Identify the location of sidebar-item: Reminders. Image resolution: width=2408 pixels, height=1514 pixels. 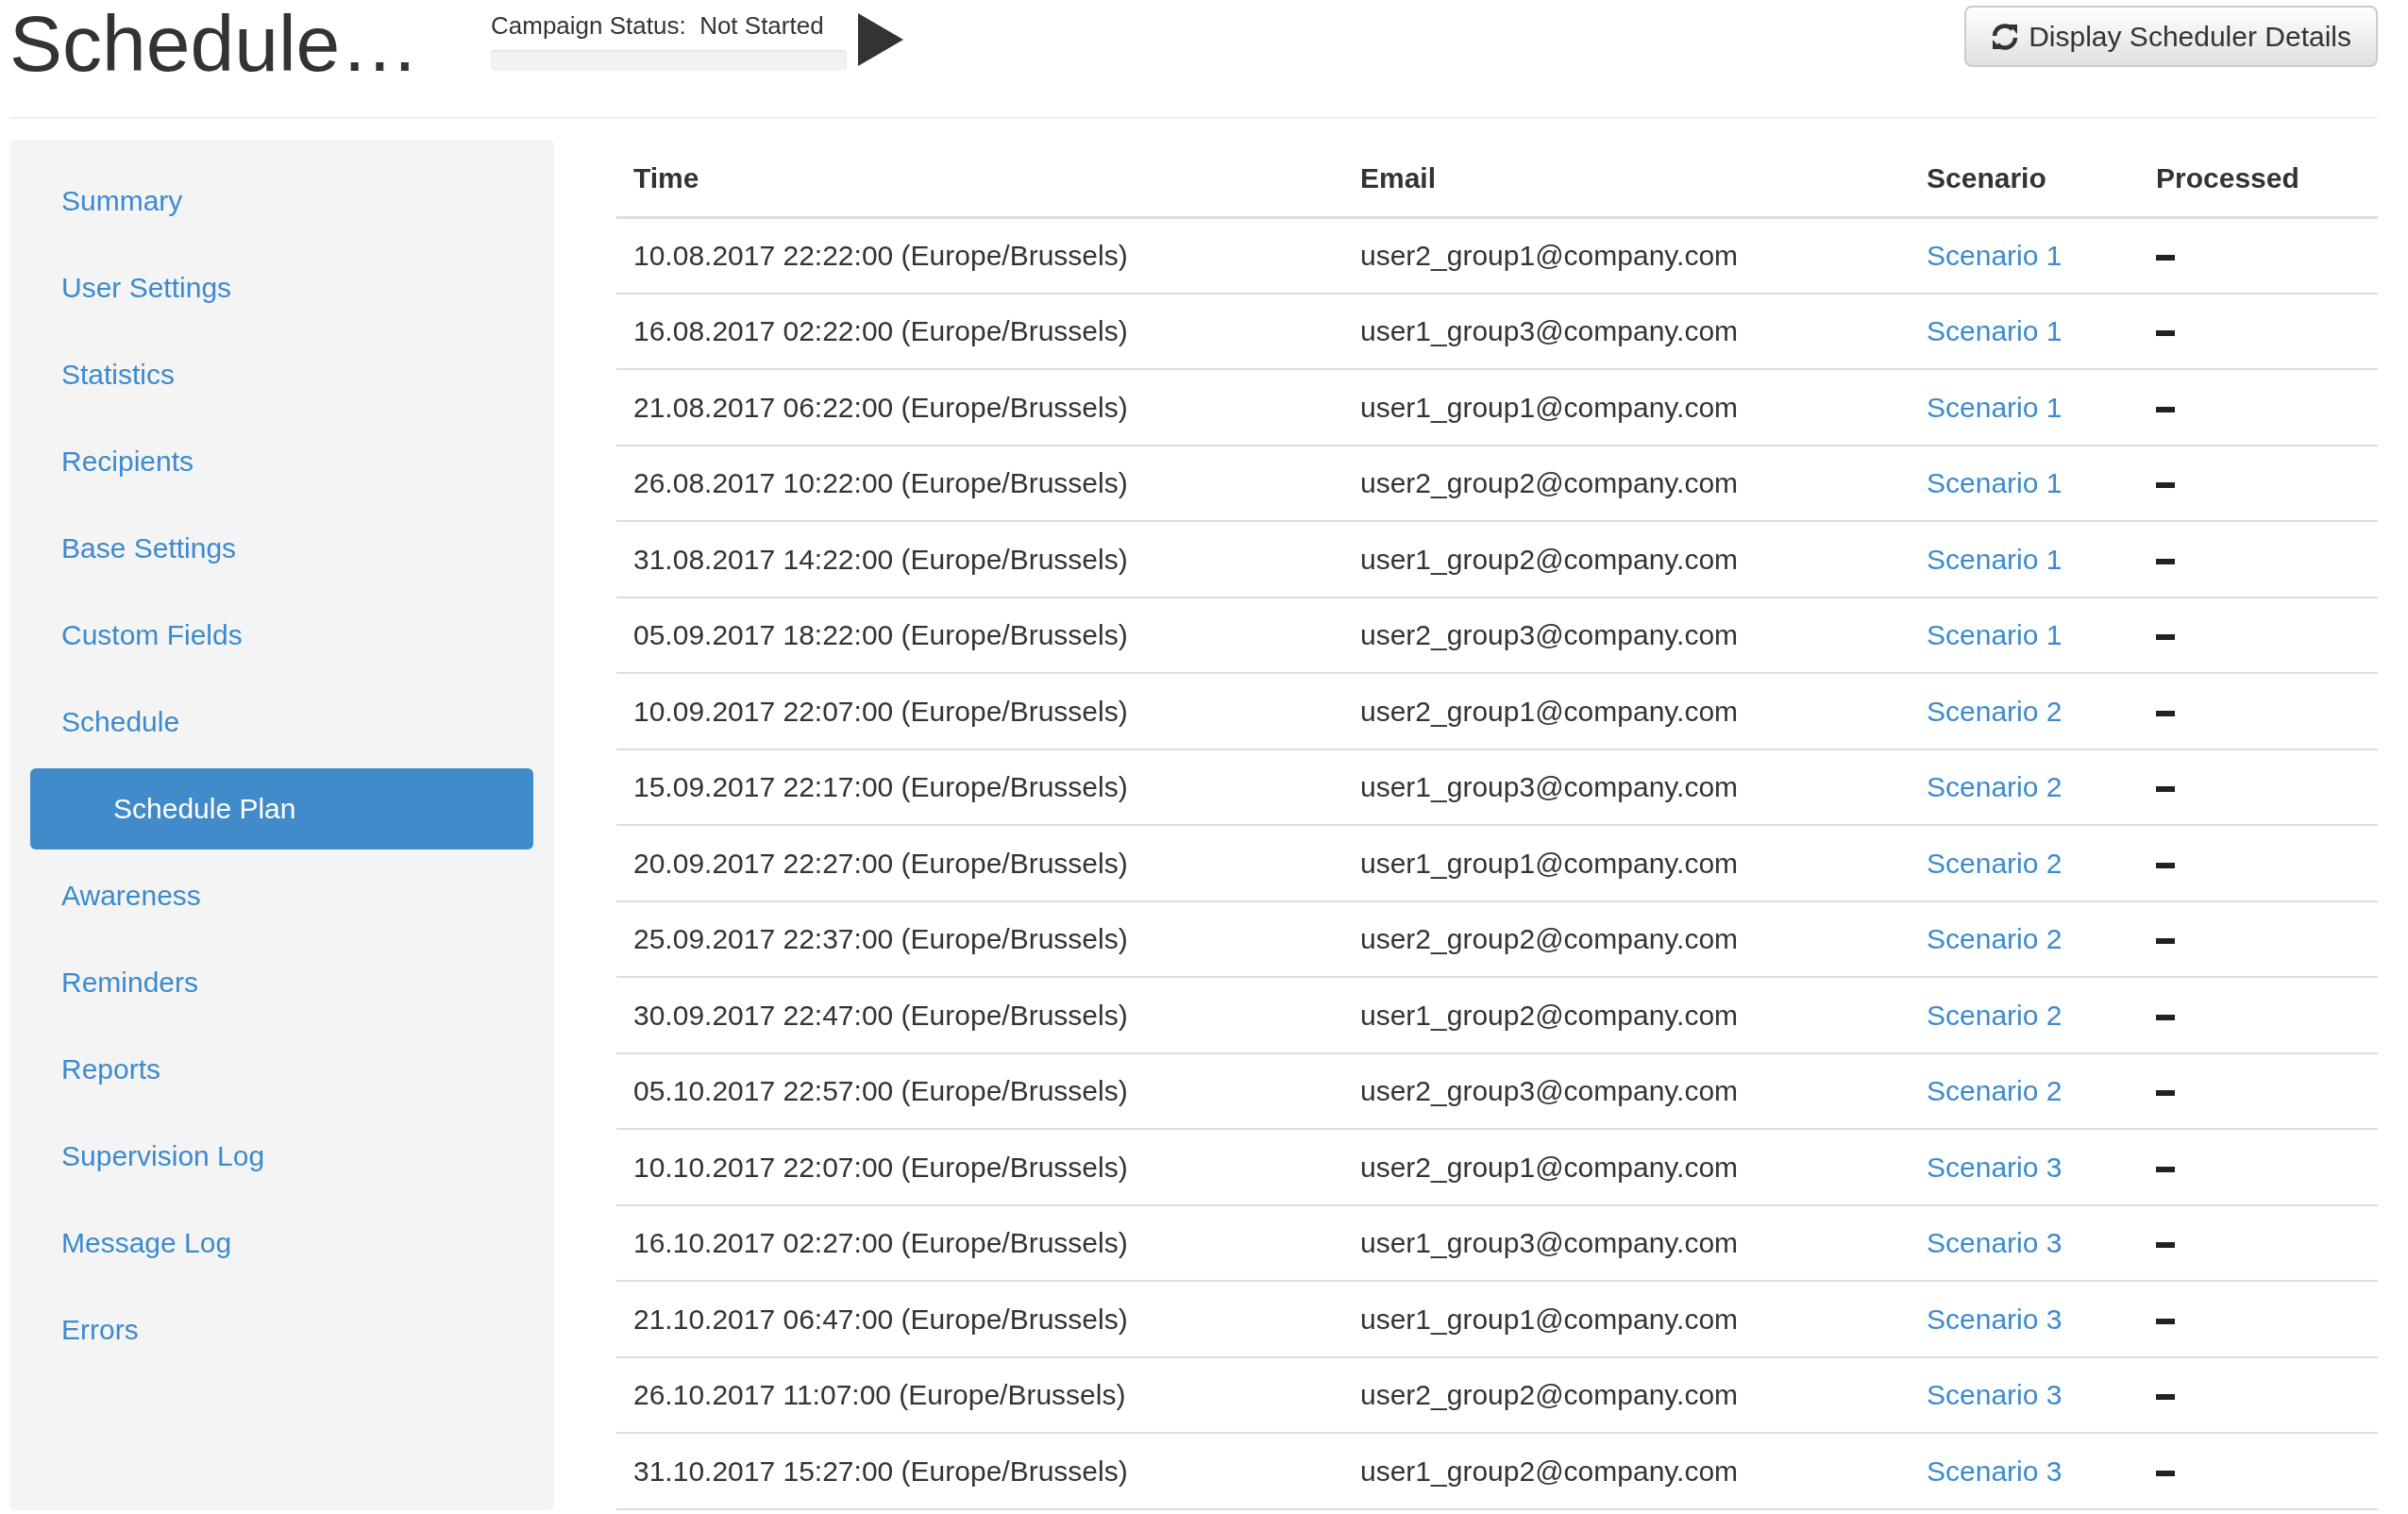
(281, 982).